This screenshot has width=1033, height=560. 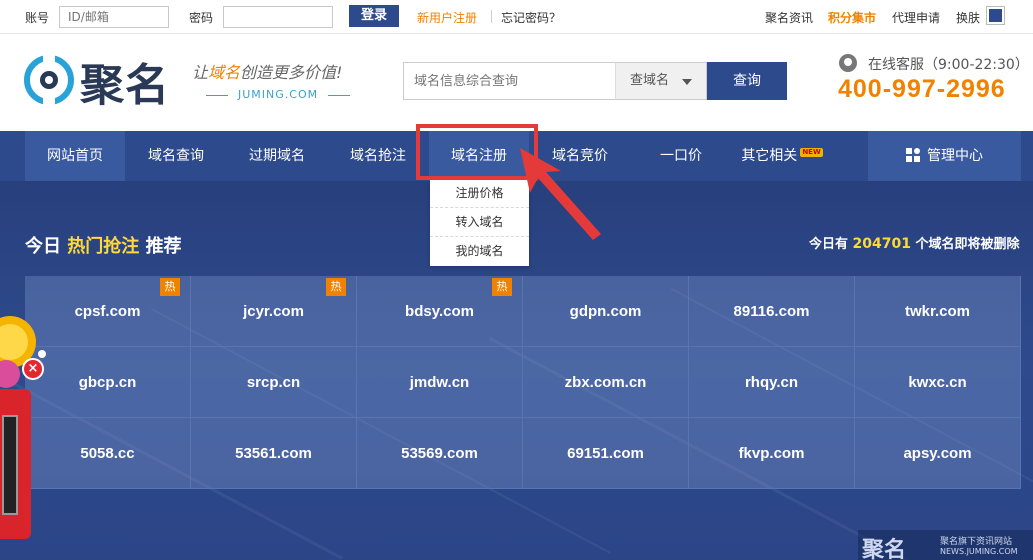 What do you see at coordinates (163, 246) in the screenshot?
I see `hot-title-suffix: 推荐` at bounding box center [163, 246].